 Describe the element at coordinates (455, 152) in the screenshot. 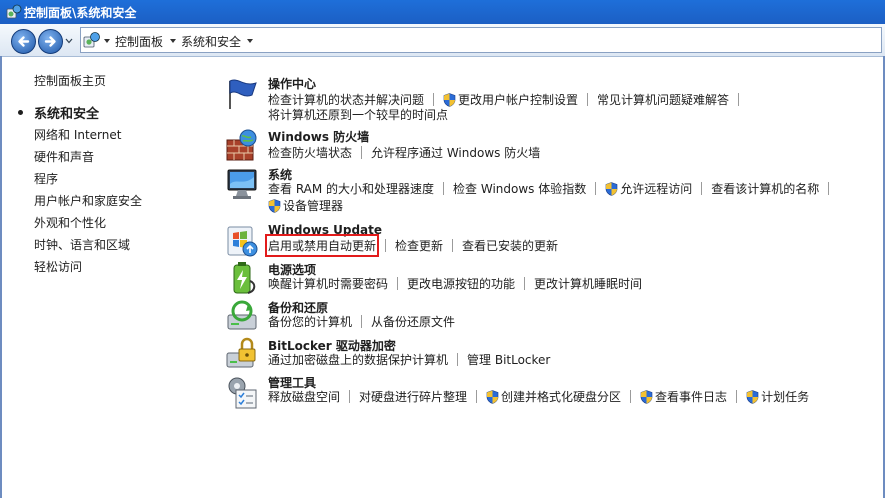

I see `allow-program-link: 允许程序通过 Windows 防火墙` at that location.